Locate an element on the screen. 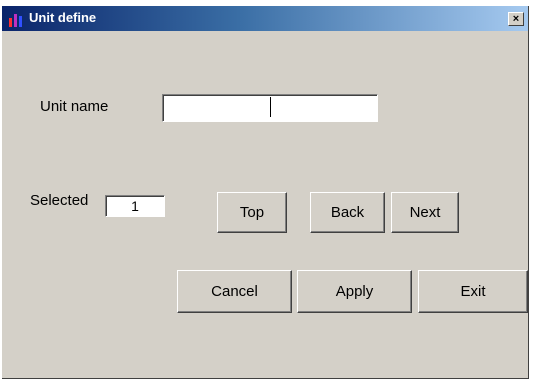  title-bar: Unit define × is located at coordinates (265, 18).